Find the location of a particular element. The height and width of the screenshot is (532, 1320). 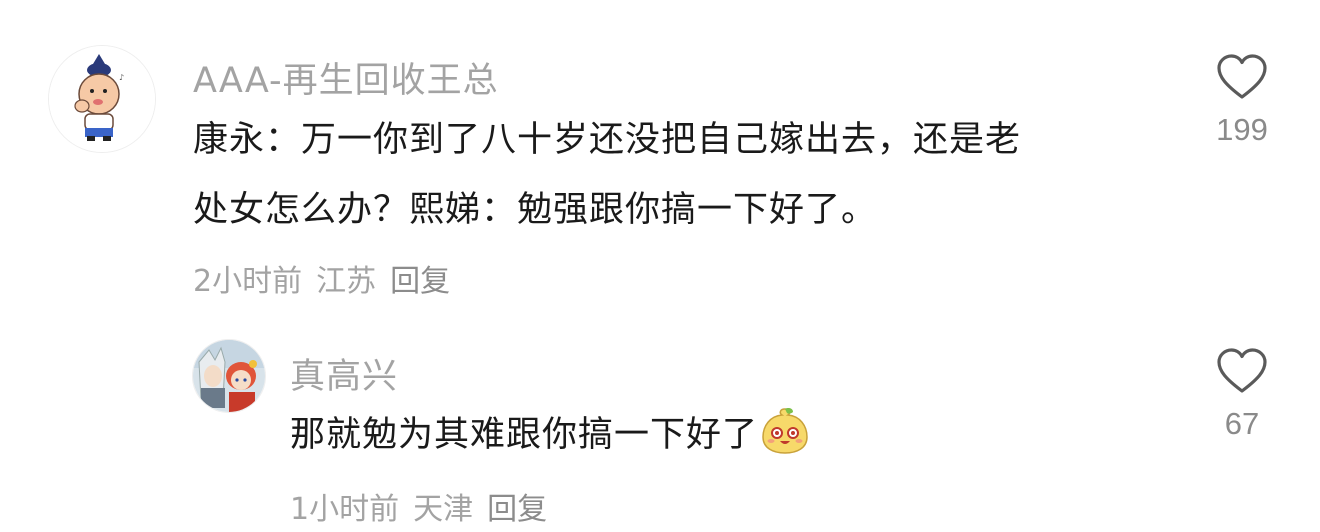

comment-text-line: 处女怎么办？熙娣：勉强跟你搞一下好了。 is located at coordinates (535, 210).